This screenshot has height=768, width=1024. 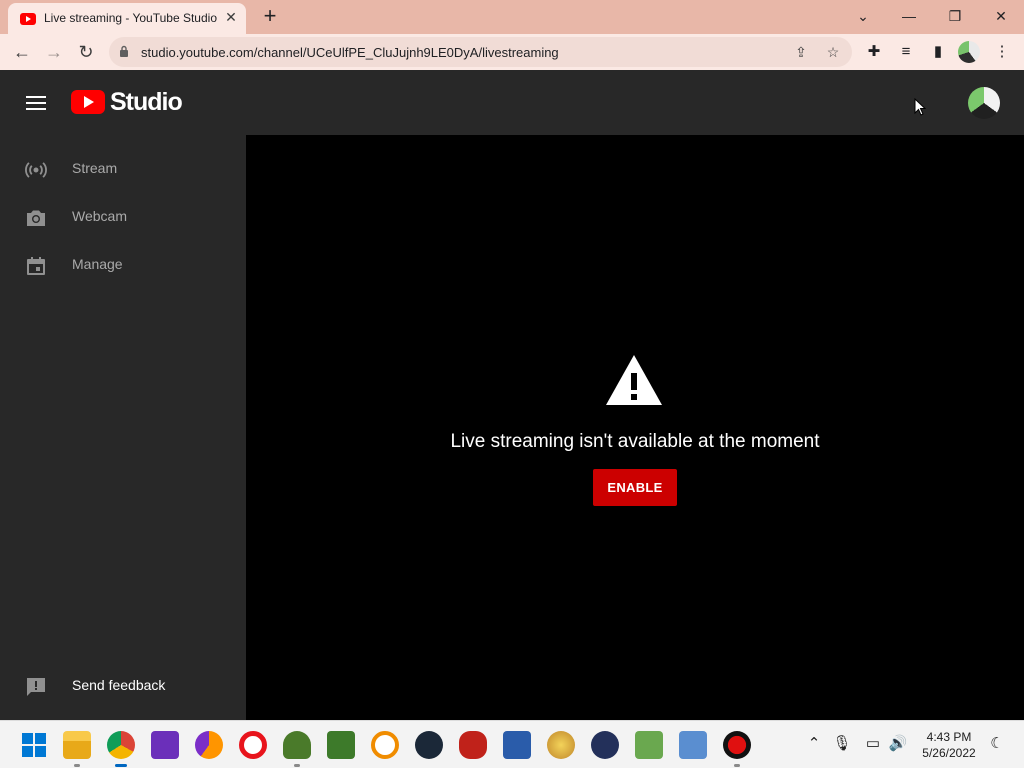 I want to click on clock-time: 4:43 PM, so click(x=949, y=737).